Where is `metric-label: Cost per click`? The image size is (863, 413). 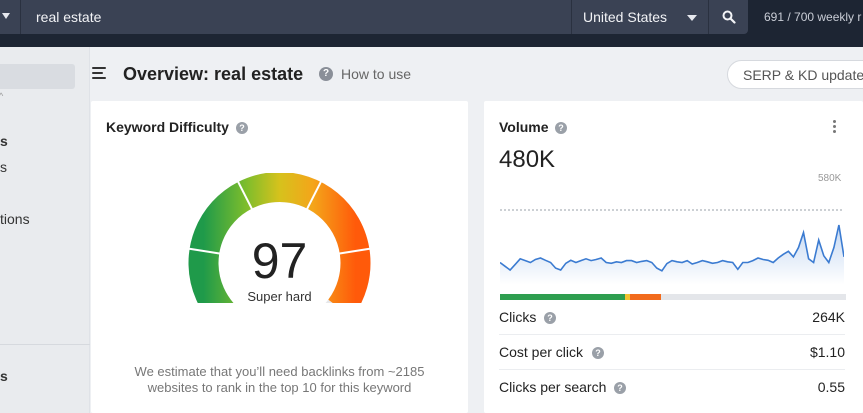 metric-label: Cost per click is located at coordinates (541, 352).